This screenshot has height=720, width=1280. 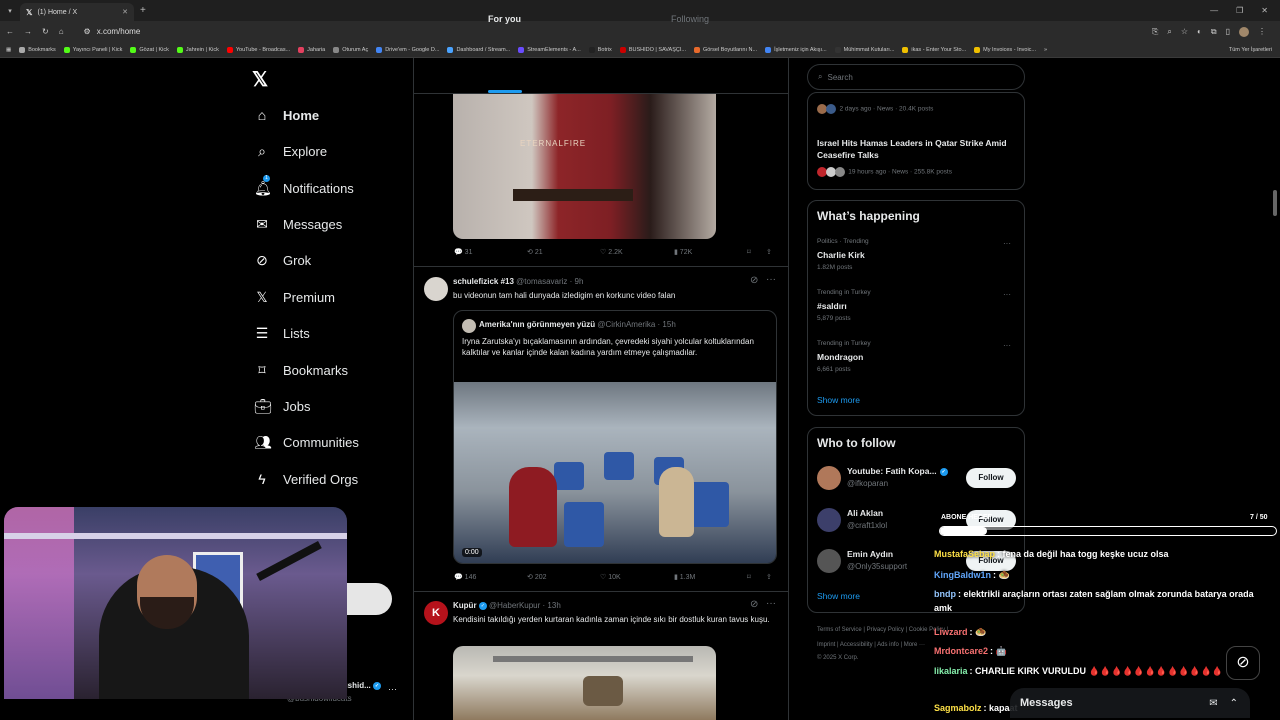 I want to click on nav-item-jobs: 💼︎ Jobs, so click(x=282, y=406).